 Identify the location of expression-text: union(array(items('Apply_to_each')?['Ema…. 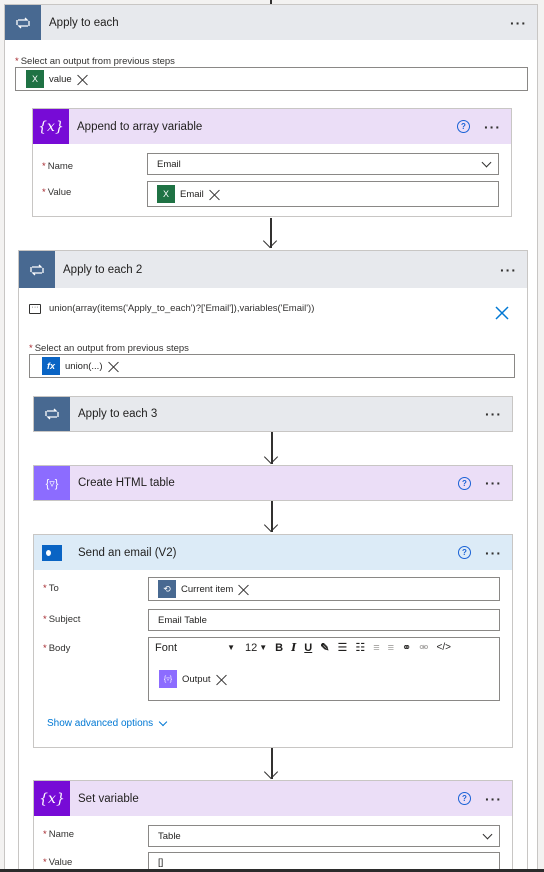
(182, 308).